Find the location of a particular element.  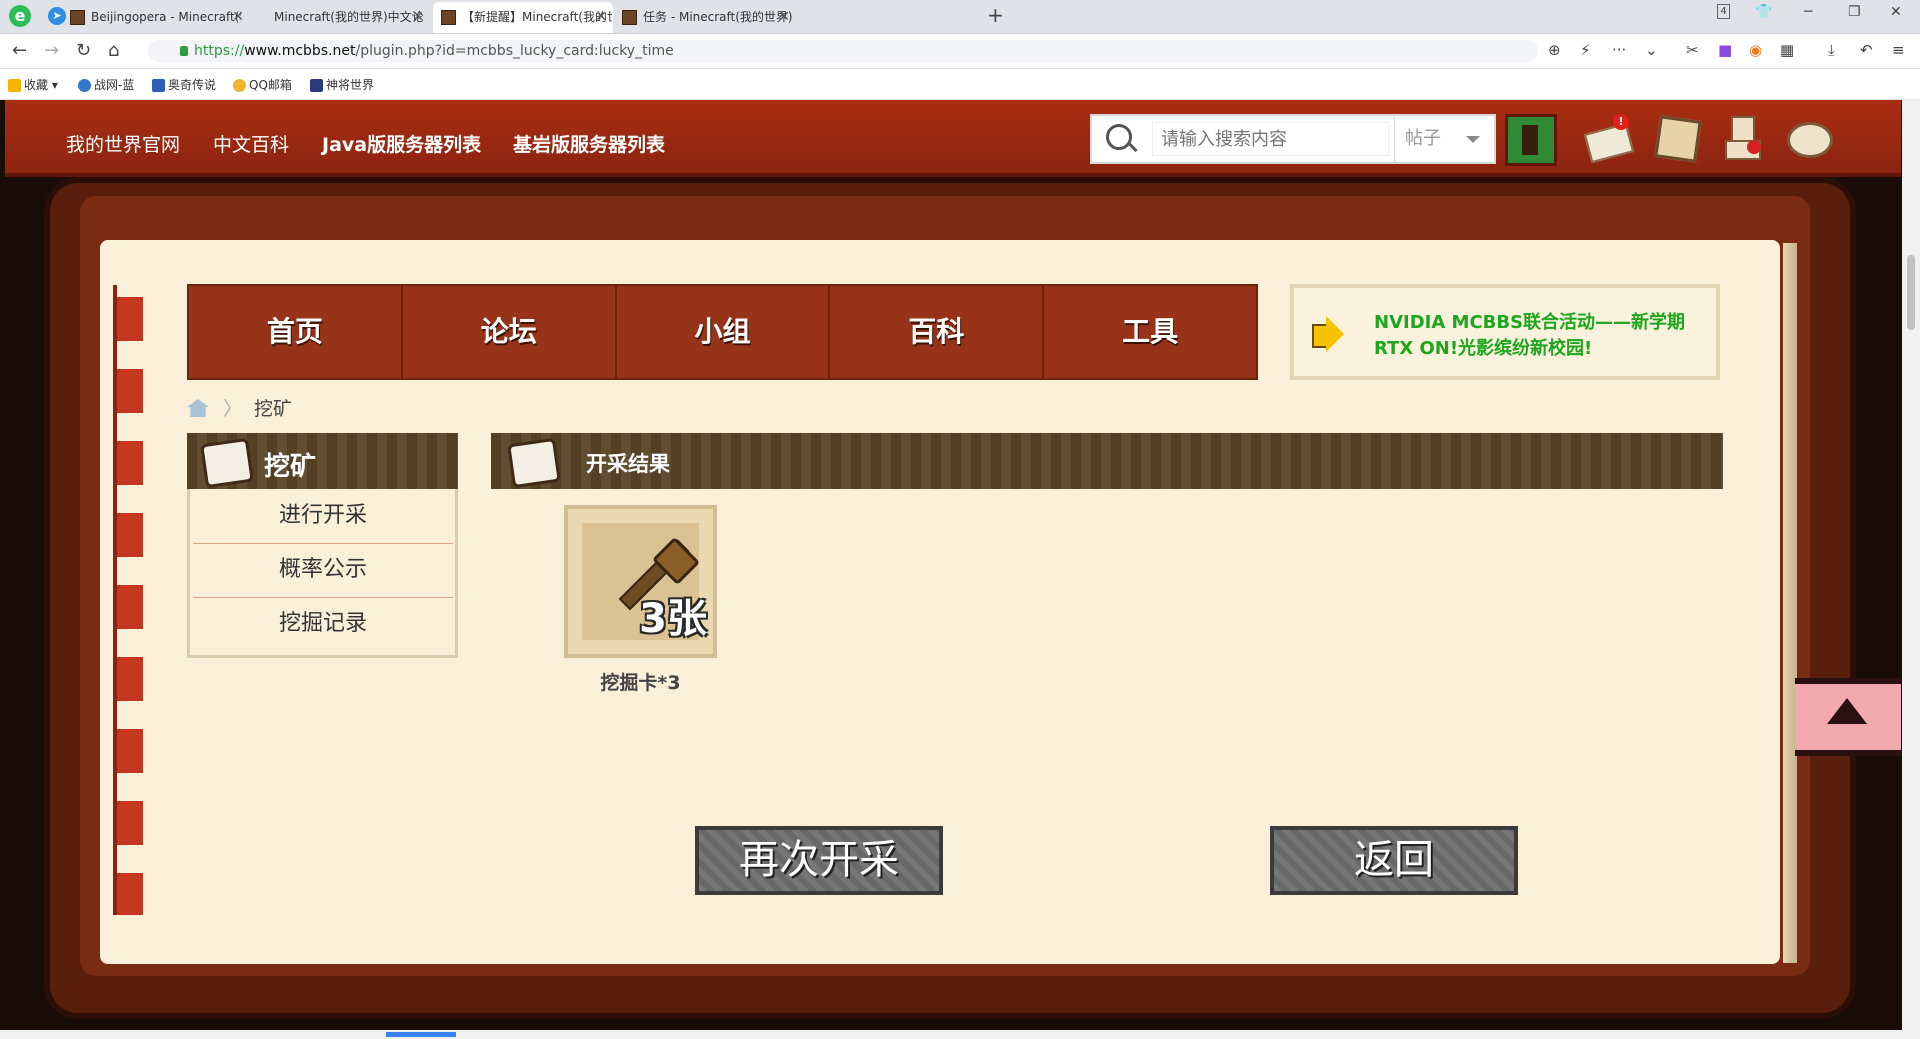

browser-tab-3-active: 【新提醒】Minecraft(我的世 ✕ is located at coordinates (523, 17).